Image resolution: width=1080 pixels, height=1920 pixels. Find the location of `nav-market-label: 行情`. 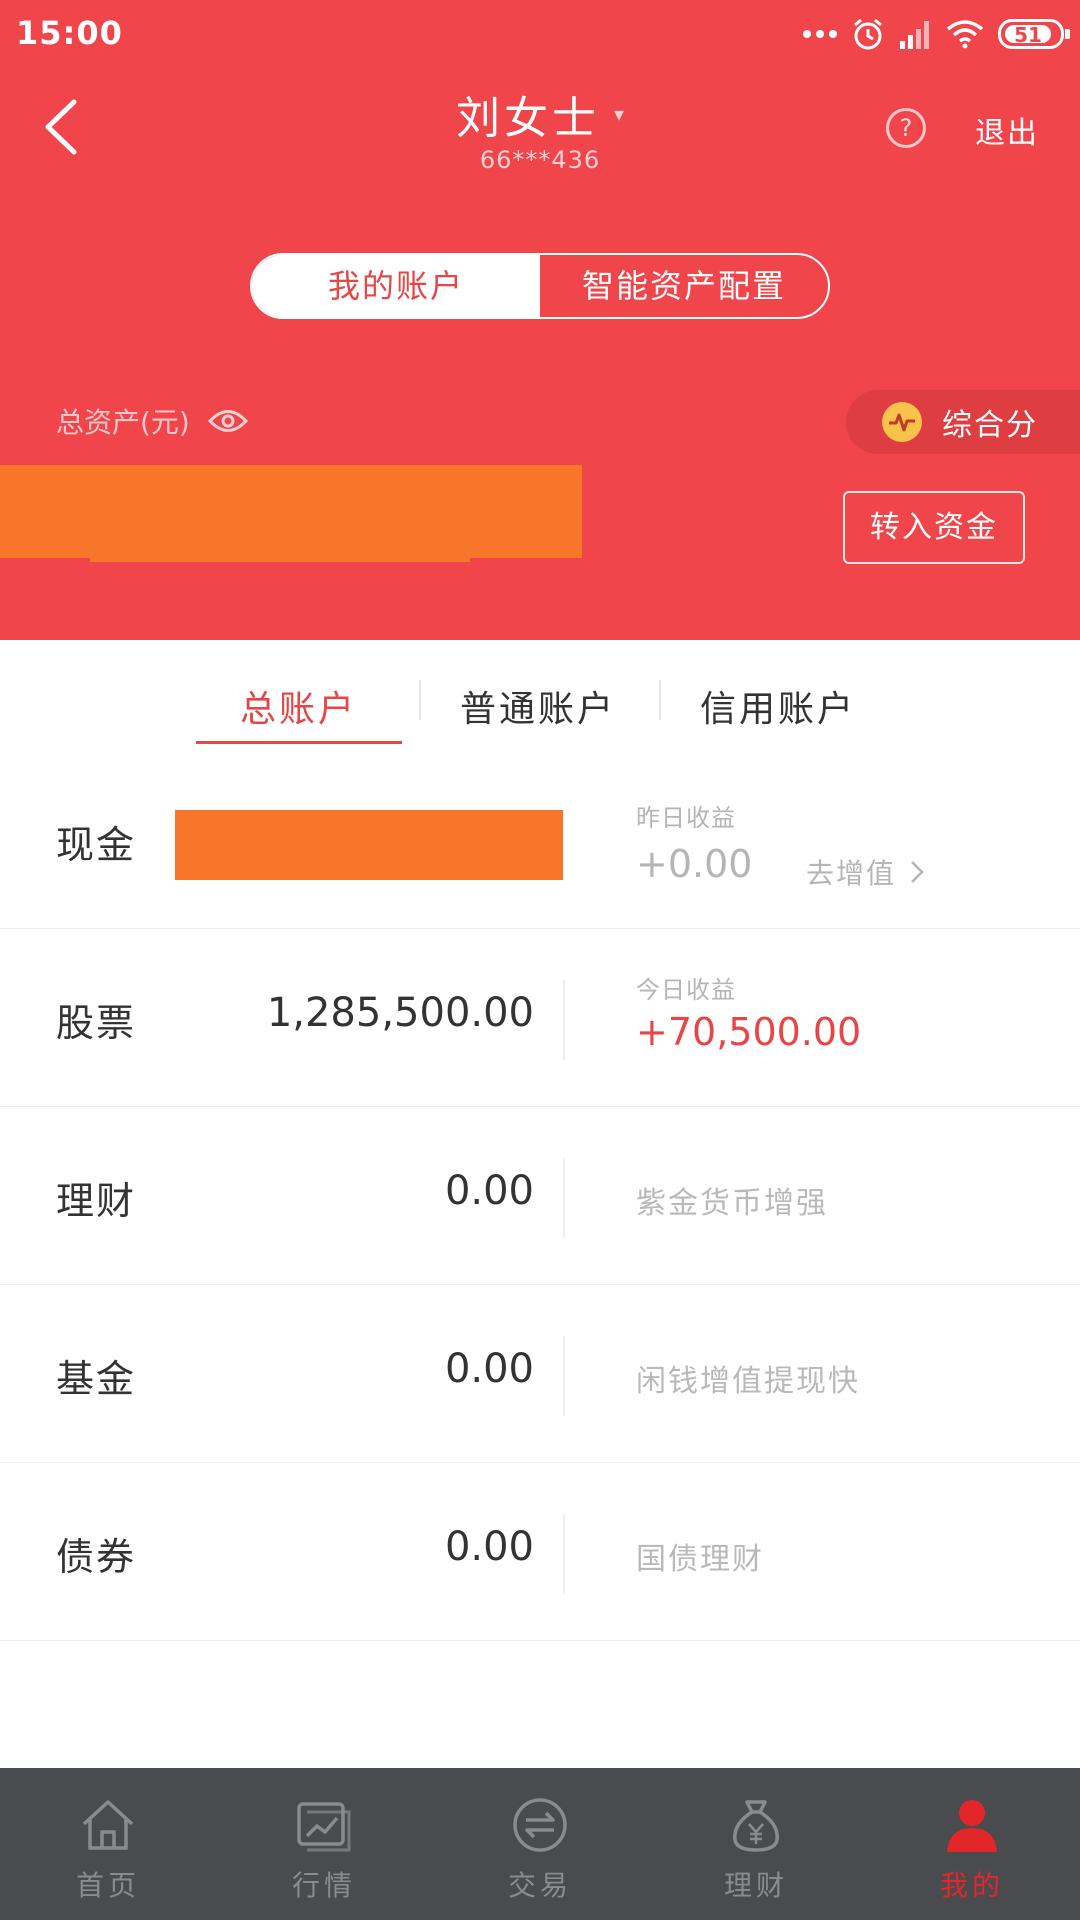

nav-market-label: 行情 is located at coordinates (323, 1885).